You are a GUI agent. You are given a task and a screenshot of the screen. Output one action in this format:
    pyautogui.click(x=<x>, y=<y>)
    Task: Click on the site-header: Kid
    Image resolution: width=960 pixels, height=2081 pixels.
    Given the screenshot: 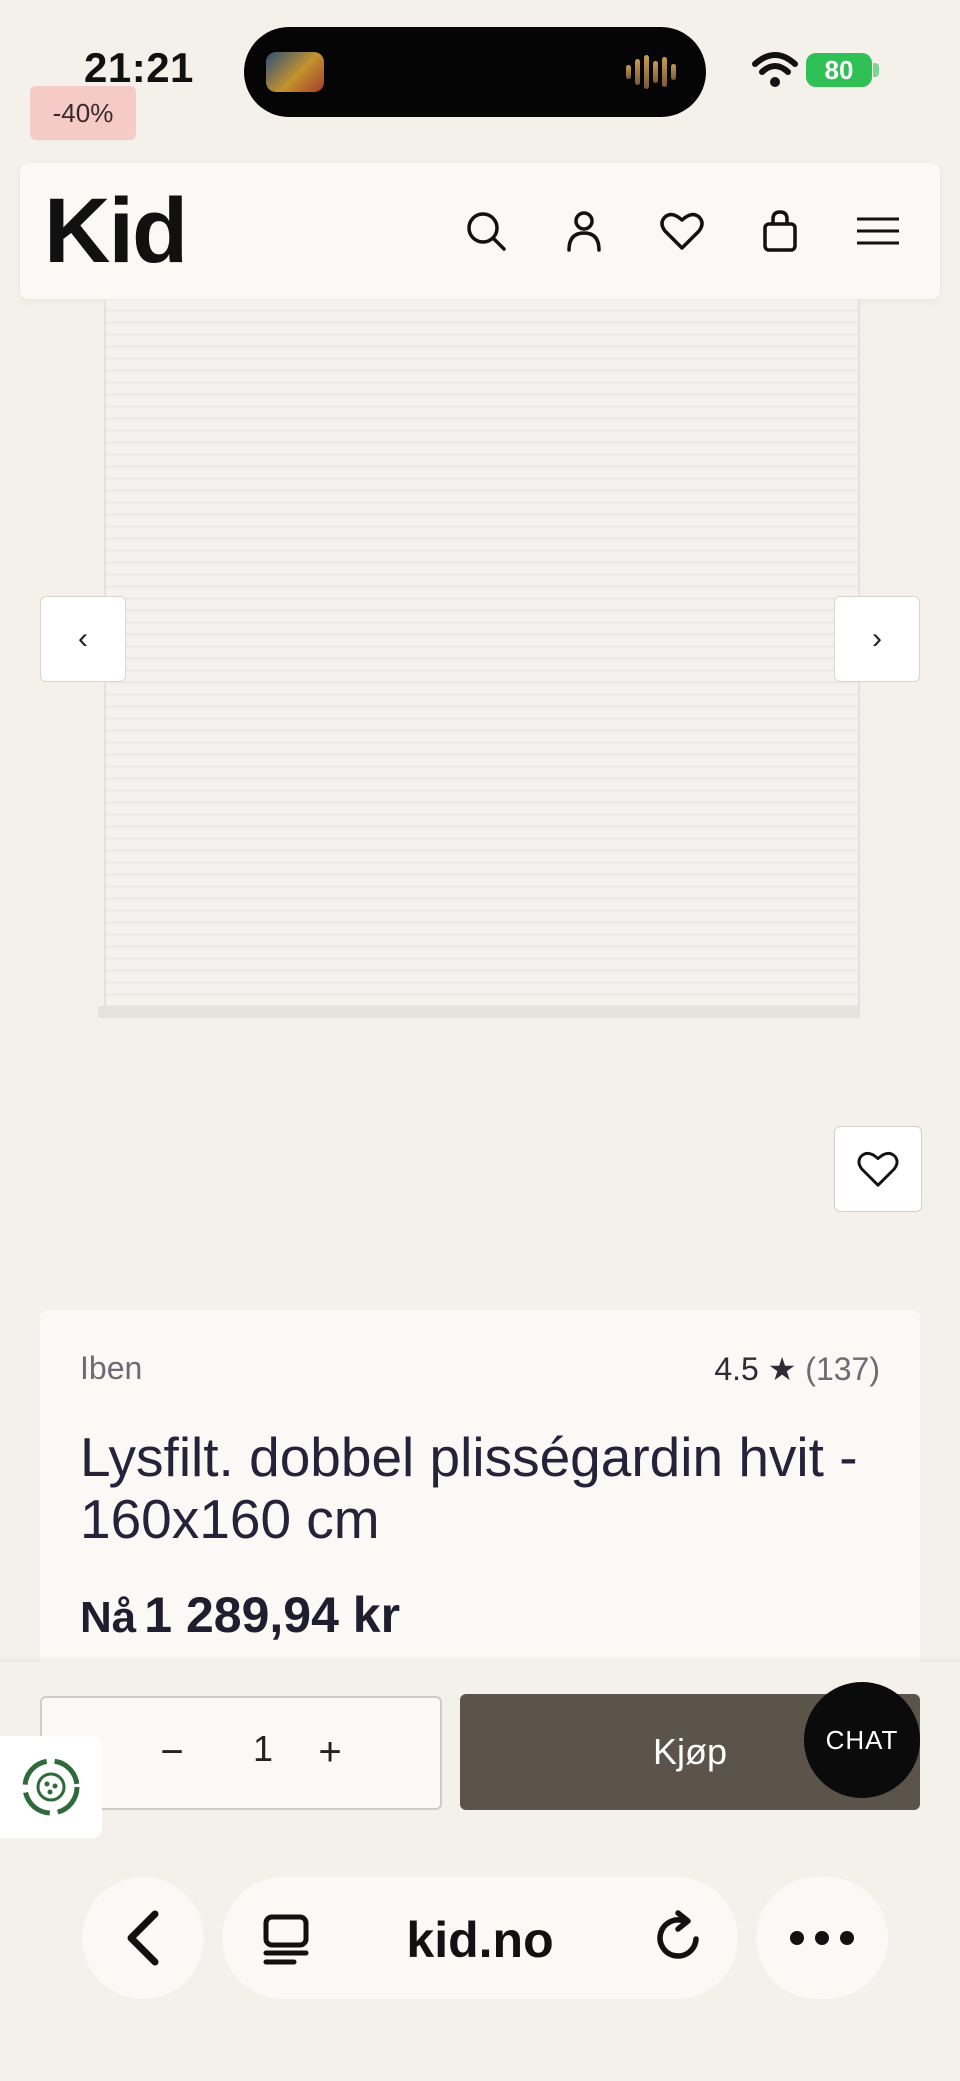 What is the action you would take?
    pyautogui.click(x=480, y=231)
    